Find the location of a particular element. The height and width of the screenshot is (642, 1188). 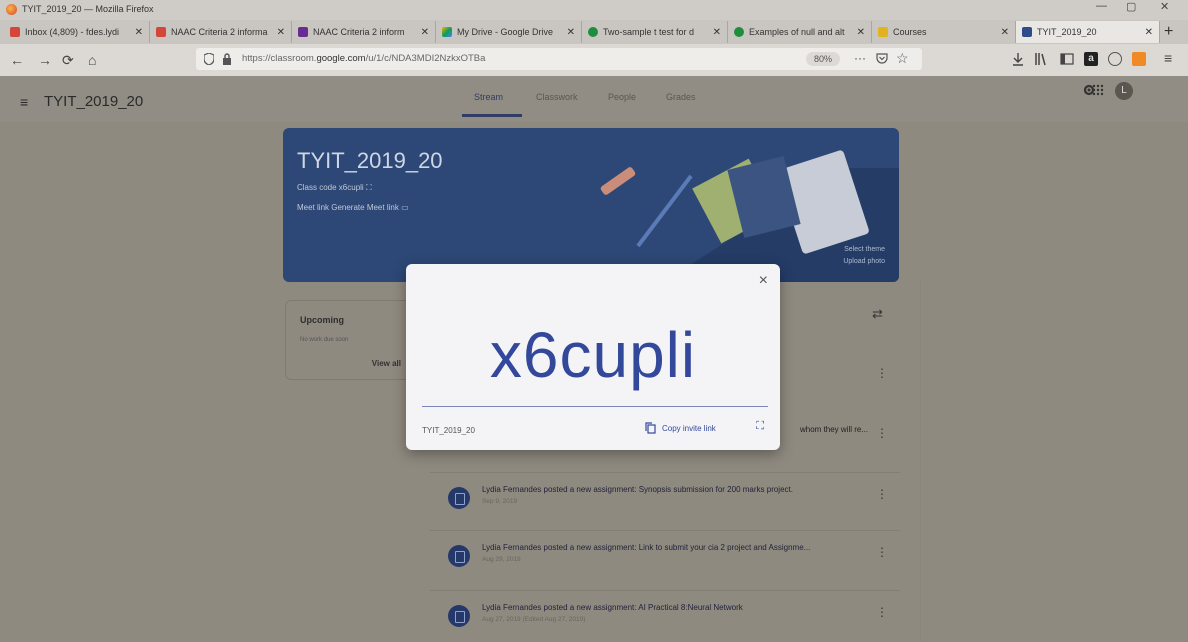

class-code-display: x6cupli is located at coordinates (593, 355).